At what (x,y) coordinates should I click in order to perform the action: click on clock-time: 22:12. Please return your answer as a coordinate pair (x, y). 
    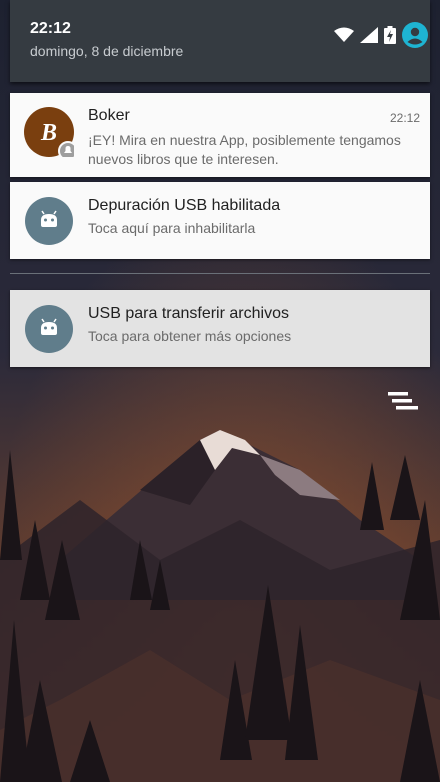
    Looking at the image, I should click on (50, 28).